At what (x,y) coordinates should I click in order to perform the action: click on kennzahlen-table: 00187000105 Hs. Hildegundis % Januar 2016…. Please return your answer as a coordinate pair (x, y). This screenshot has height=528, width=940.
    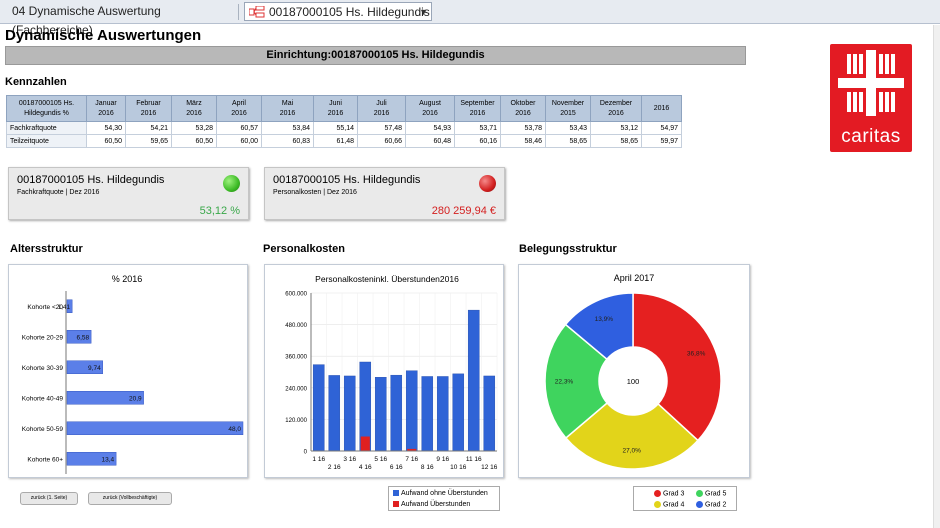
    Looking at the image, I should click on (344, 121).